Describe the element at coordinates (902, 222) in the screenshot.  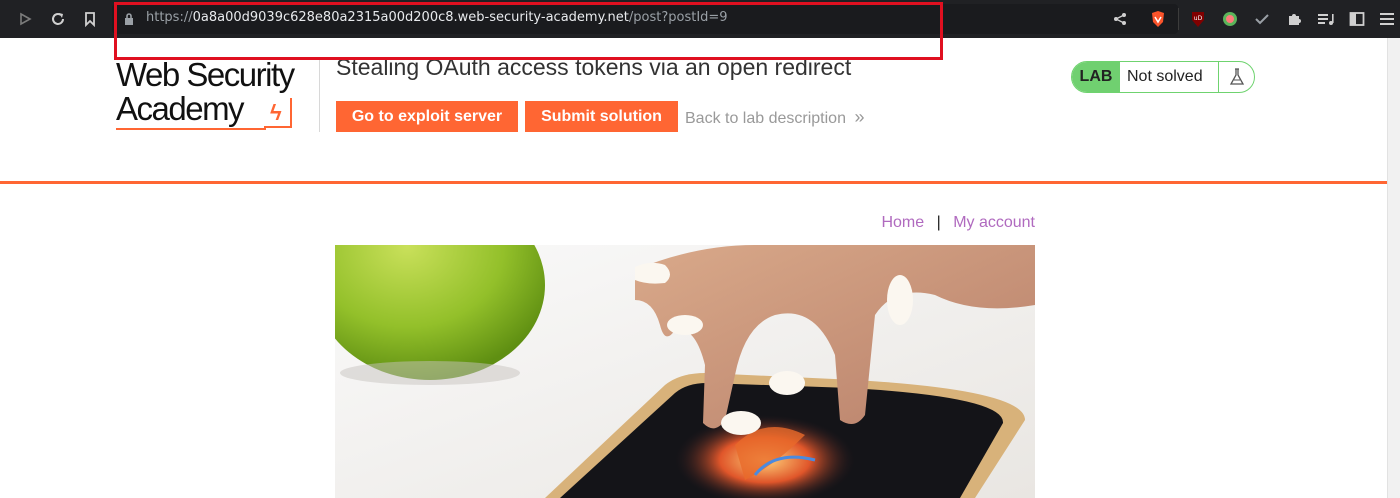
I see `nav-home-link: Home` at that location.